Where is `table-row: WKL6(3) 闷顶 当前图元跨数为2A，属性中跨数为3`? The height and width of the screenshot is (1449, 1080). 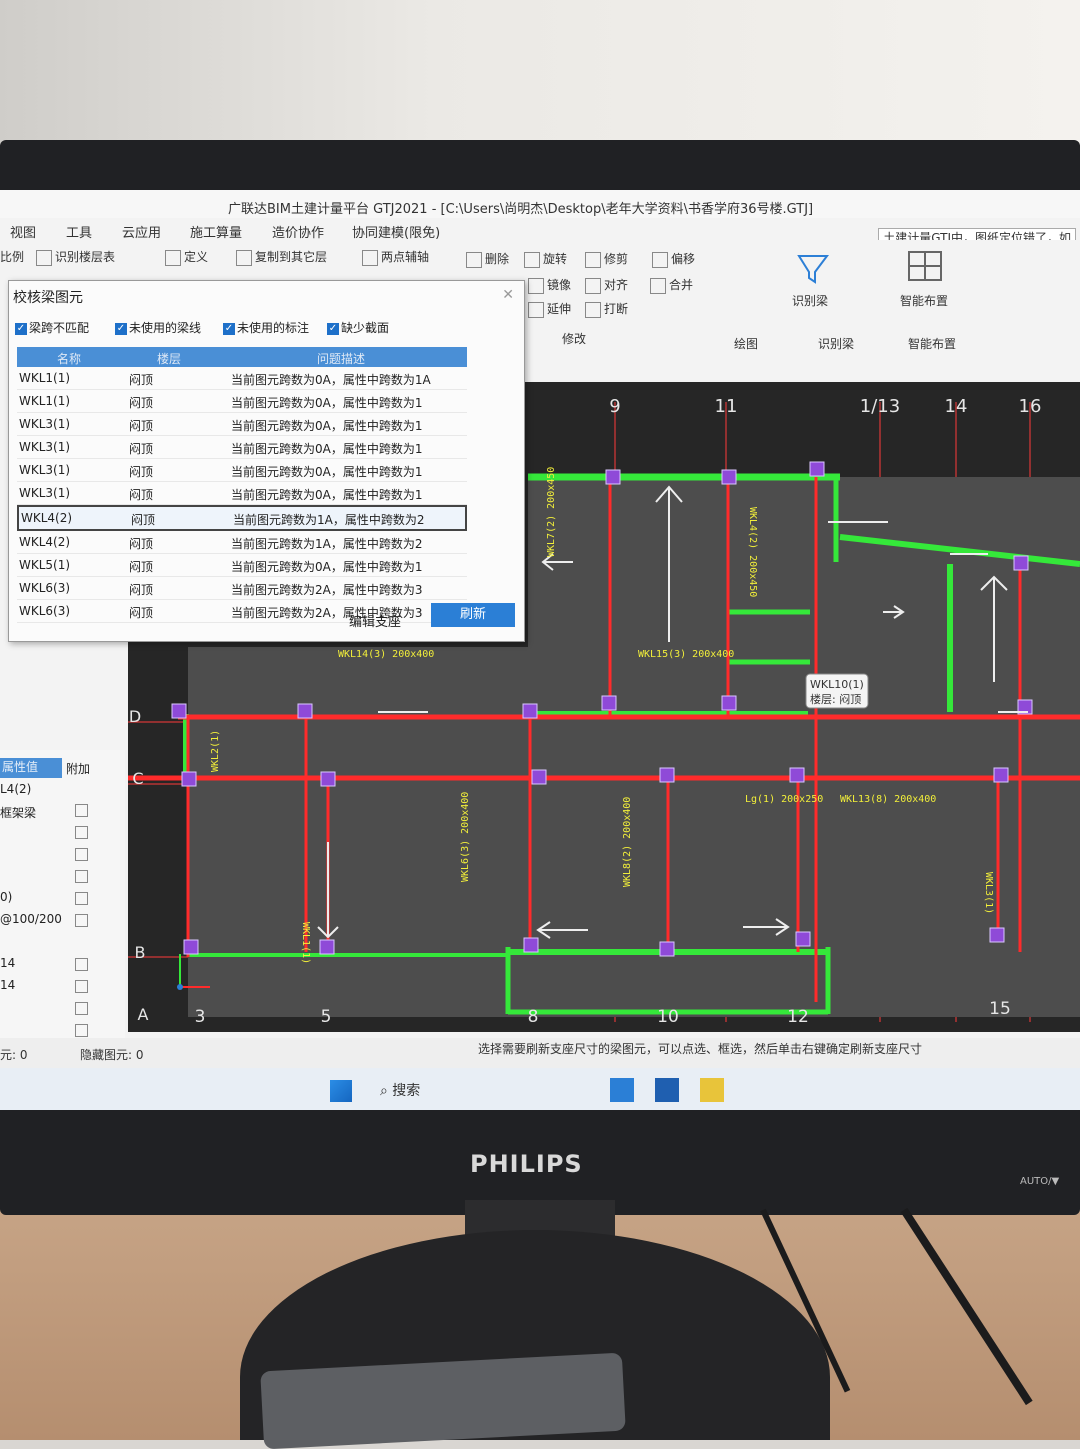
table-row: WKL6(3) 闷顶 当前图元跨数为2A，属性中跨数为3 is located at coordinates (242, 588).